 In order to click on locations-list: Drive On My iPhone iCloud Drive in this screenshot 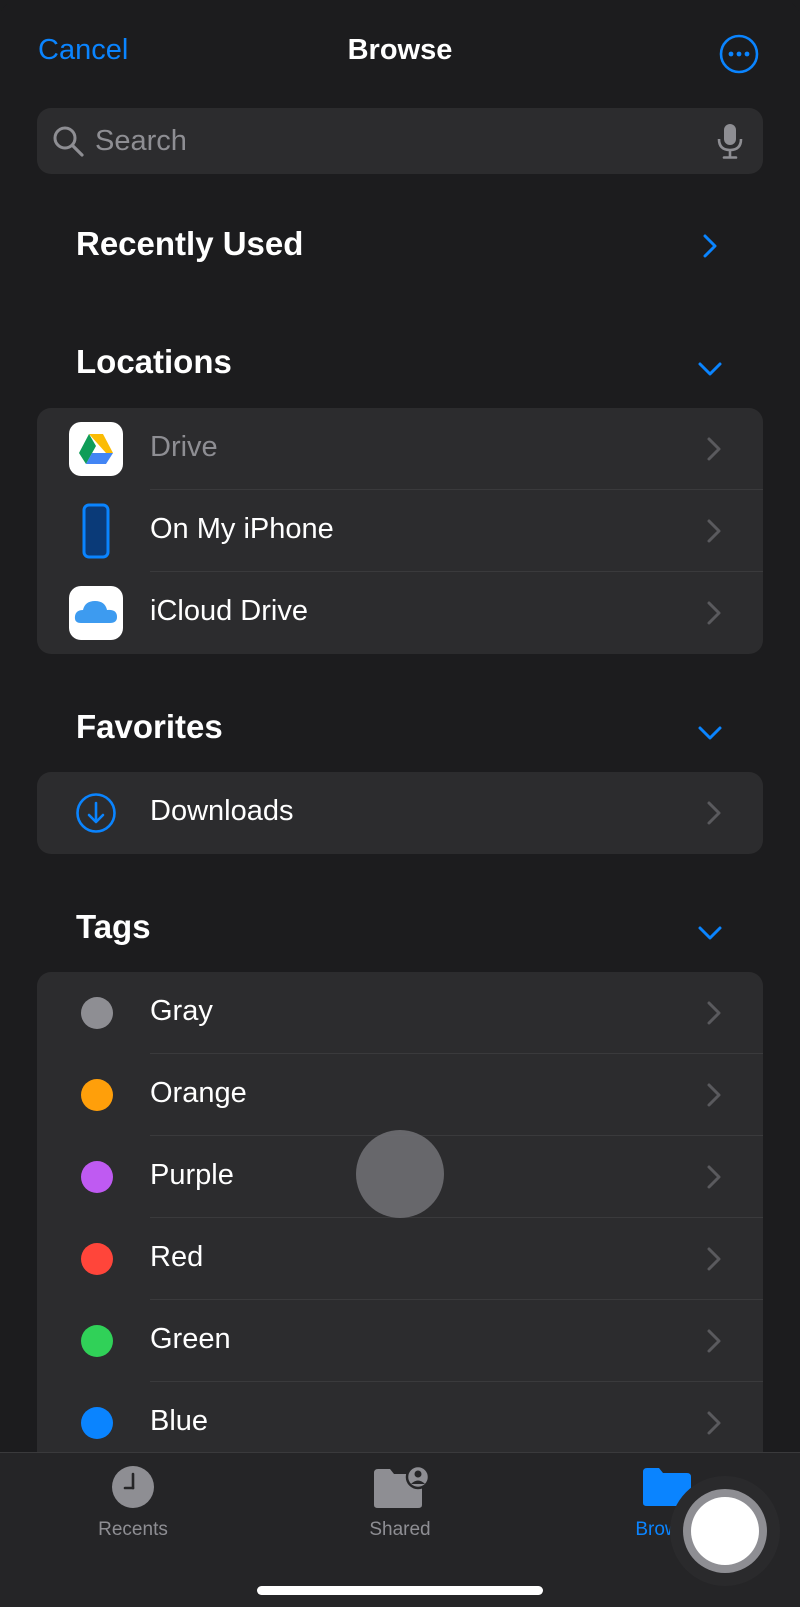, I will do `click(400, 531)`.